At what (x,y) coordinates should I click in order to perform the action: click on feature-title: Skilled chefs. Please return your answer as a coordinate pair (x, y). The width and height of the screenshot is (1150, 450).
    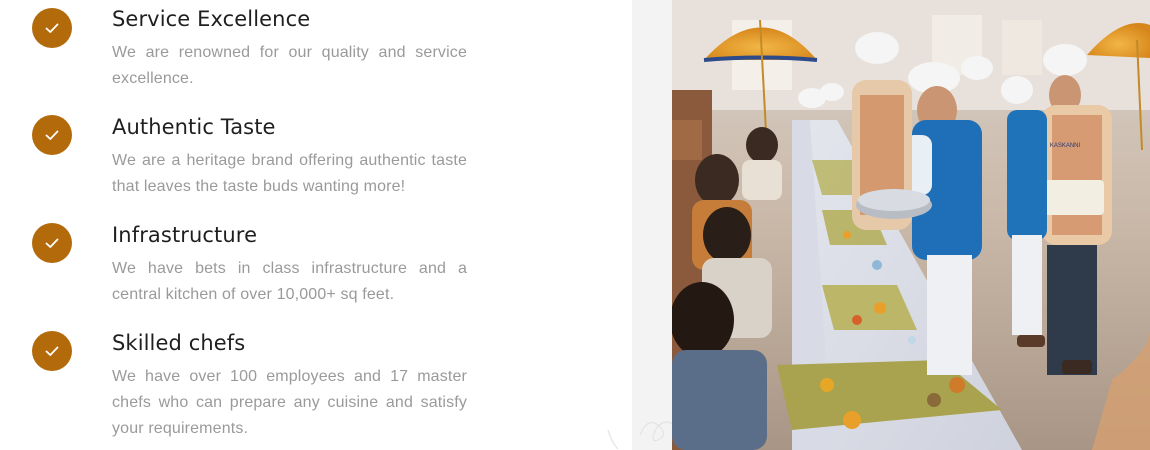
    Looking at the image, I should click on (179, 343).